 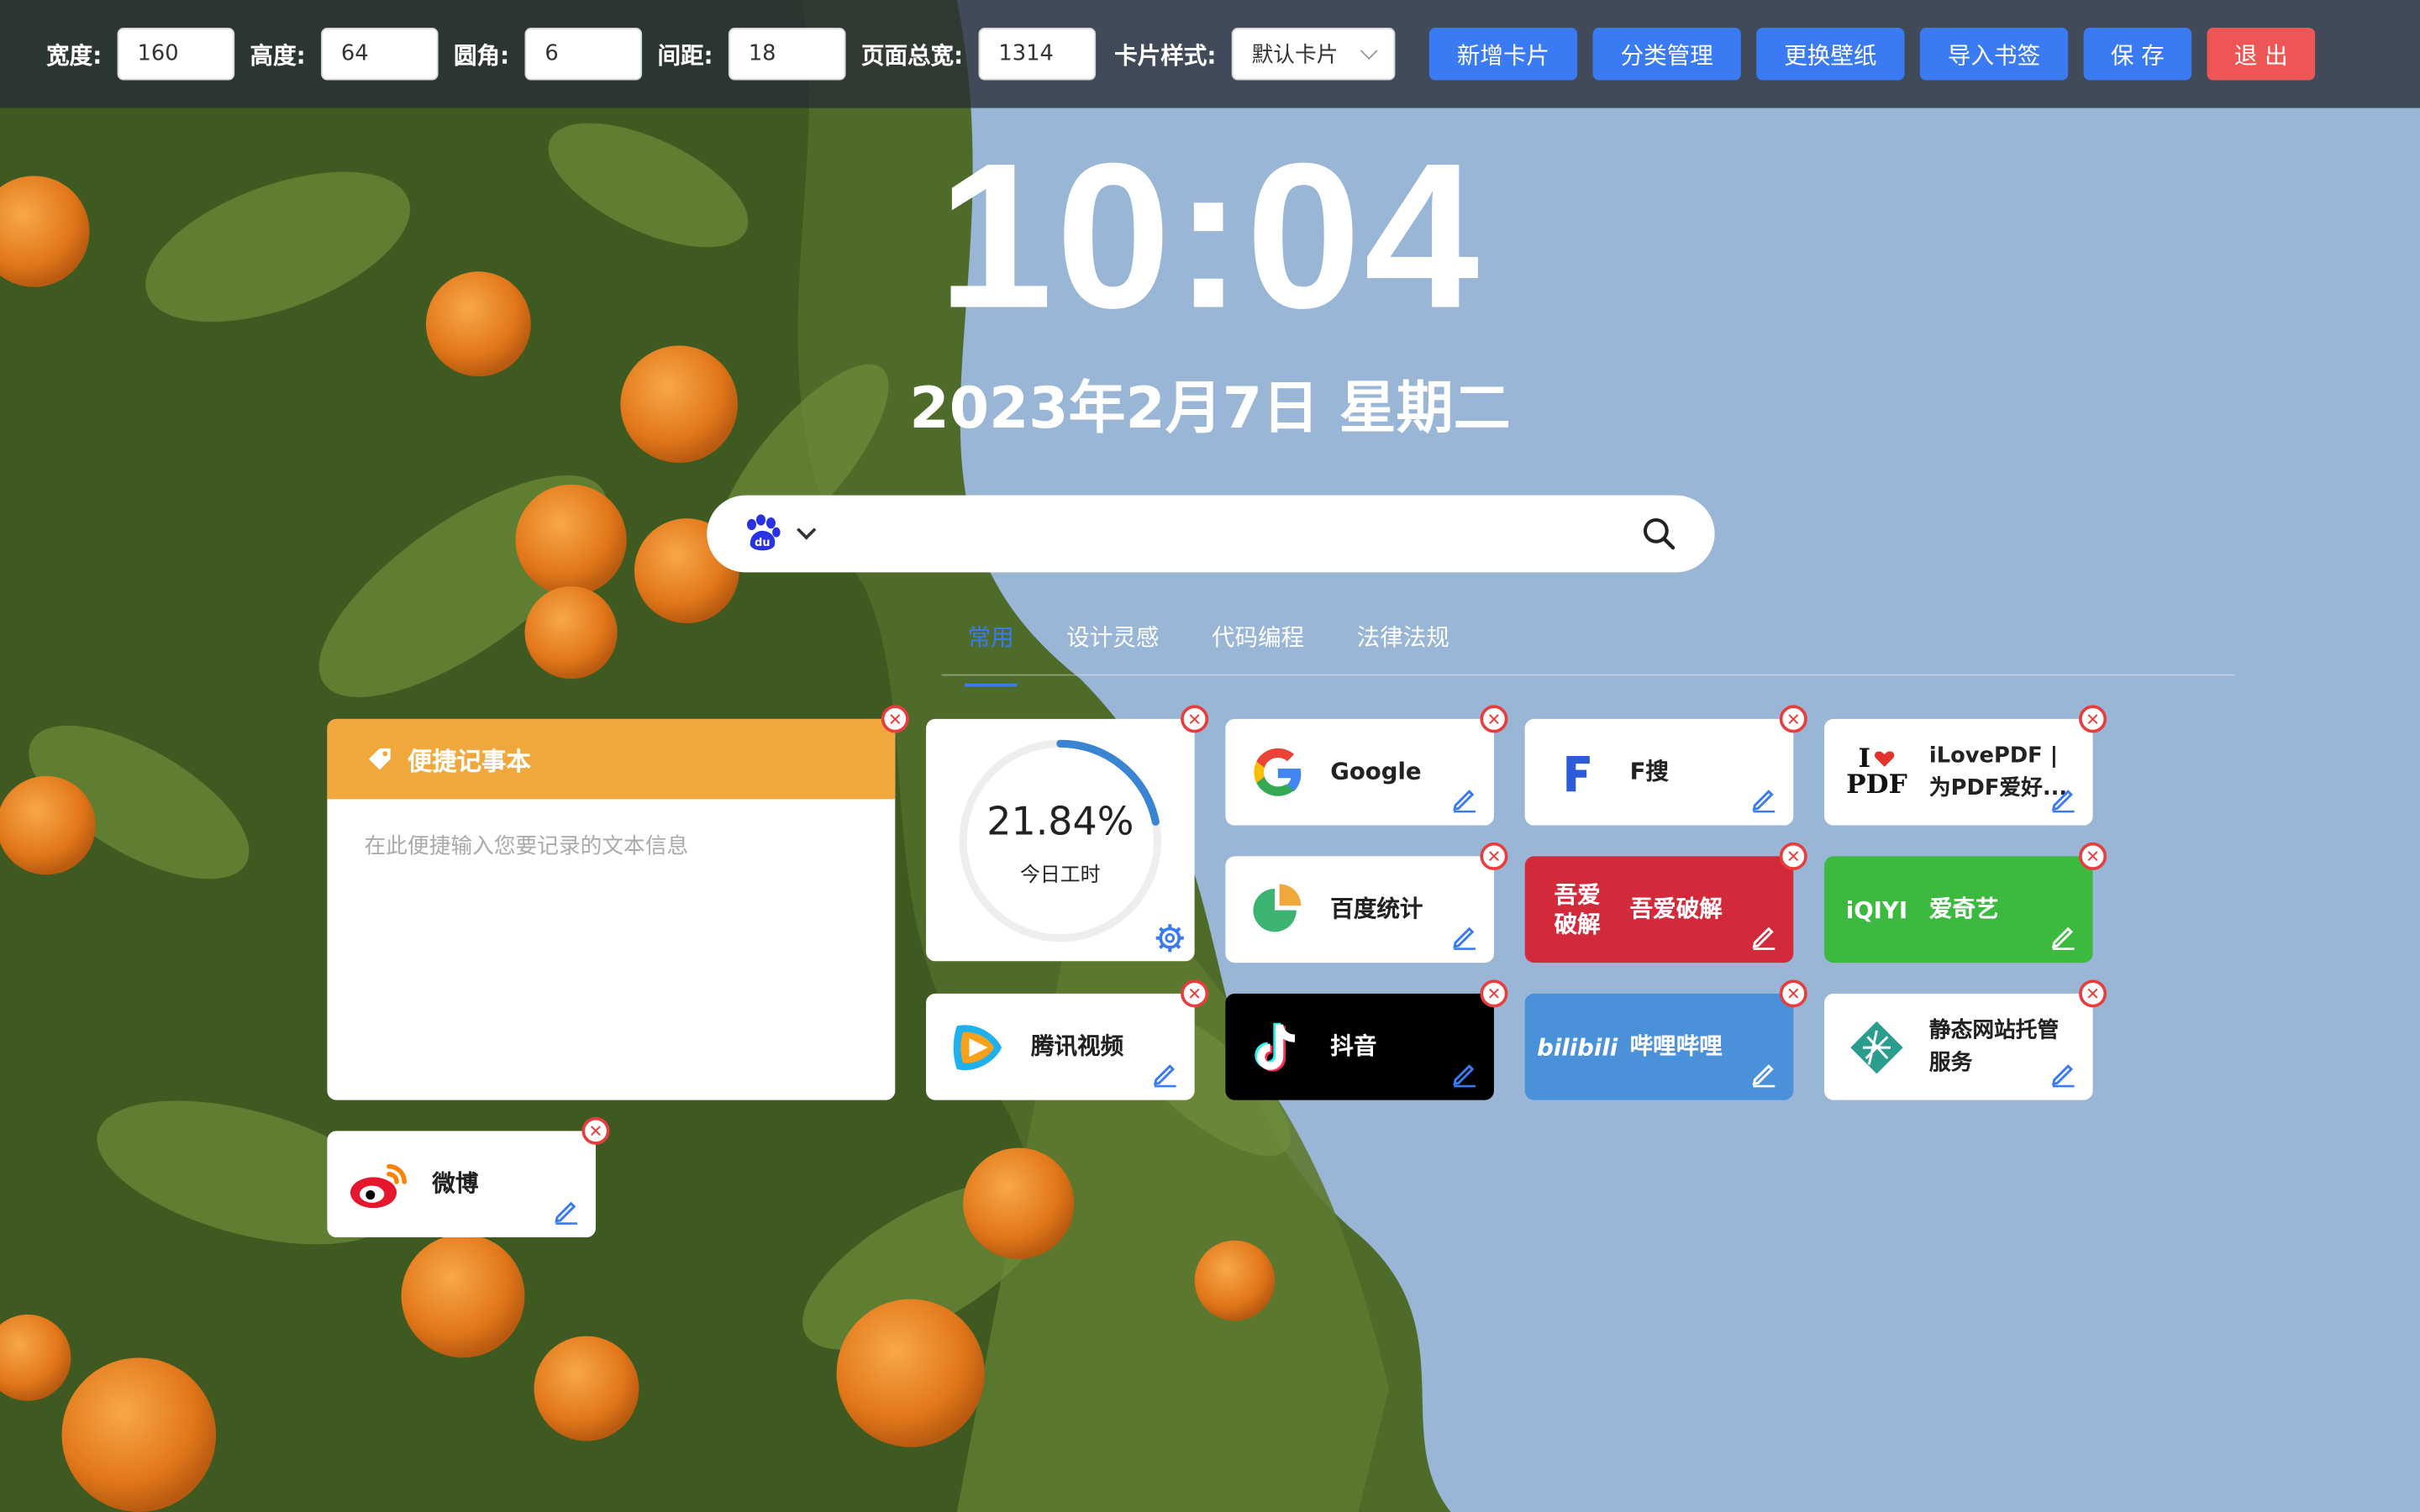 I want to click on site-name-52pojie: 吾爱破解, so click(x=1676, y=909).